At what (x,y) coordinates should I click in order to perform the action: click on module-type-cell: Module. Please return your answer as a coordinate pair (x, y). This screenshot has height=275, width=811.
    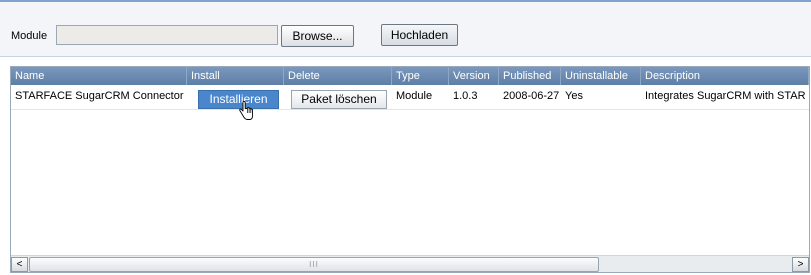
    Looking at the image, I should click on (414, 96).